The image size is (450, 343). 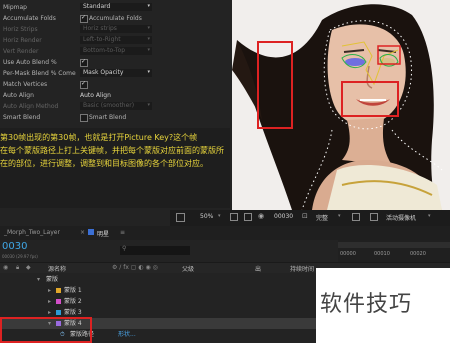 I want to click on timeline-fps: 00030 (29.97 fps), so click(x=20, y=256).